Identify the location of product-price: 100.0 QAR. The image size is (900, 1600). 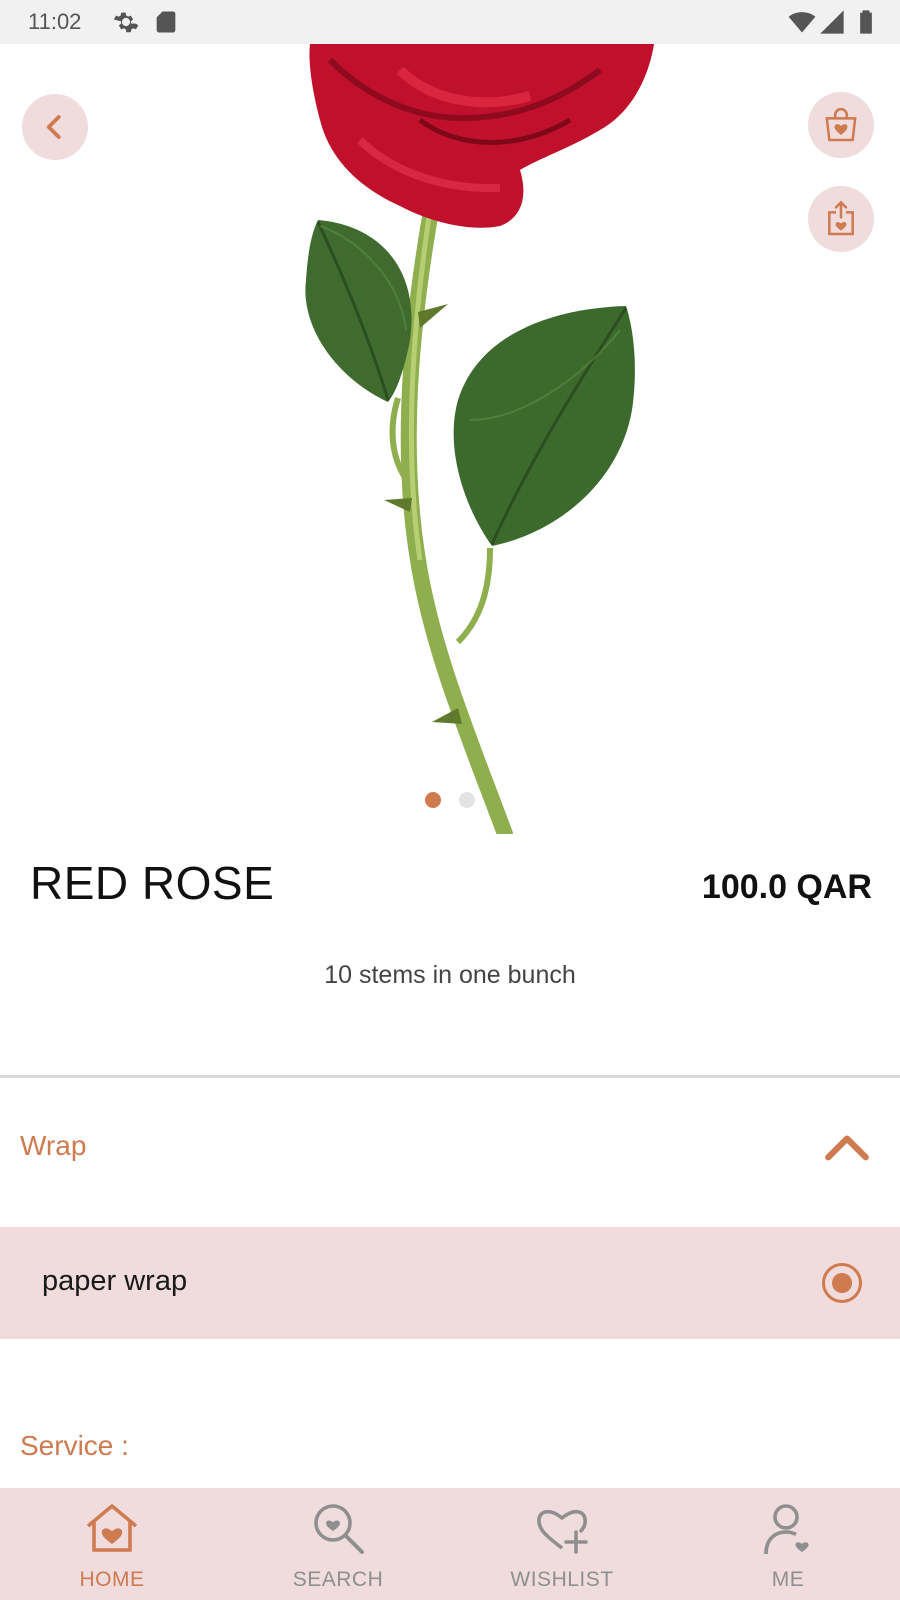
(786, 887).